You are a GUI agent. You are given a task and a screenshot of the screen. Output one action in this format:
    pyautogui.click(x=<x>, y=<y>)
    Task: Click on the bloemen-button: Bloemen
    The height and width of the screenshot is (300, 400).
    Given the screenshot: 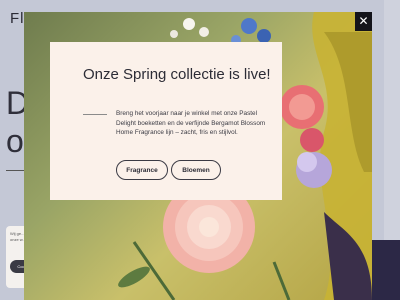 What is the action you would take?
    pyautogui.click(x=196, y=170)
    